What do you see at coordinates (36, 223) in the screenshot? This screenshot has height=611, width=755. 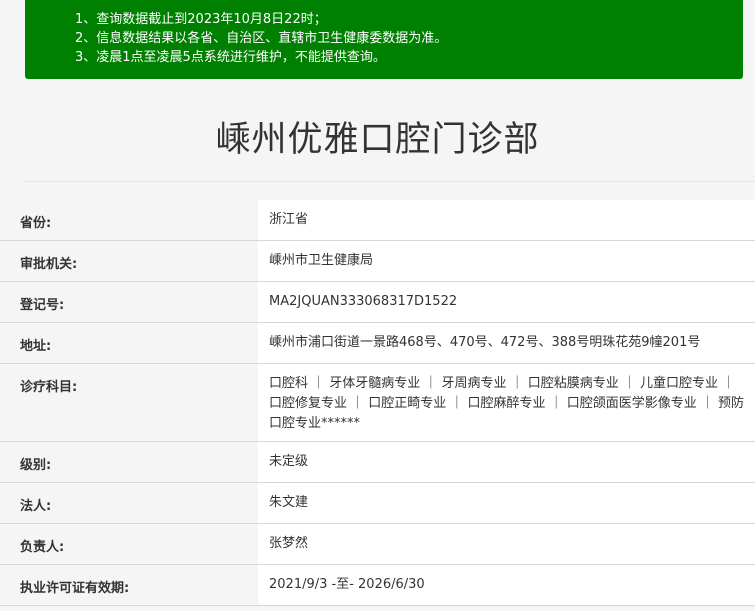 I see `province-label: 省份:` at bounding box center [36, 223].